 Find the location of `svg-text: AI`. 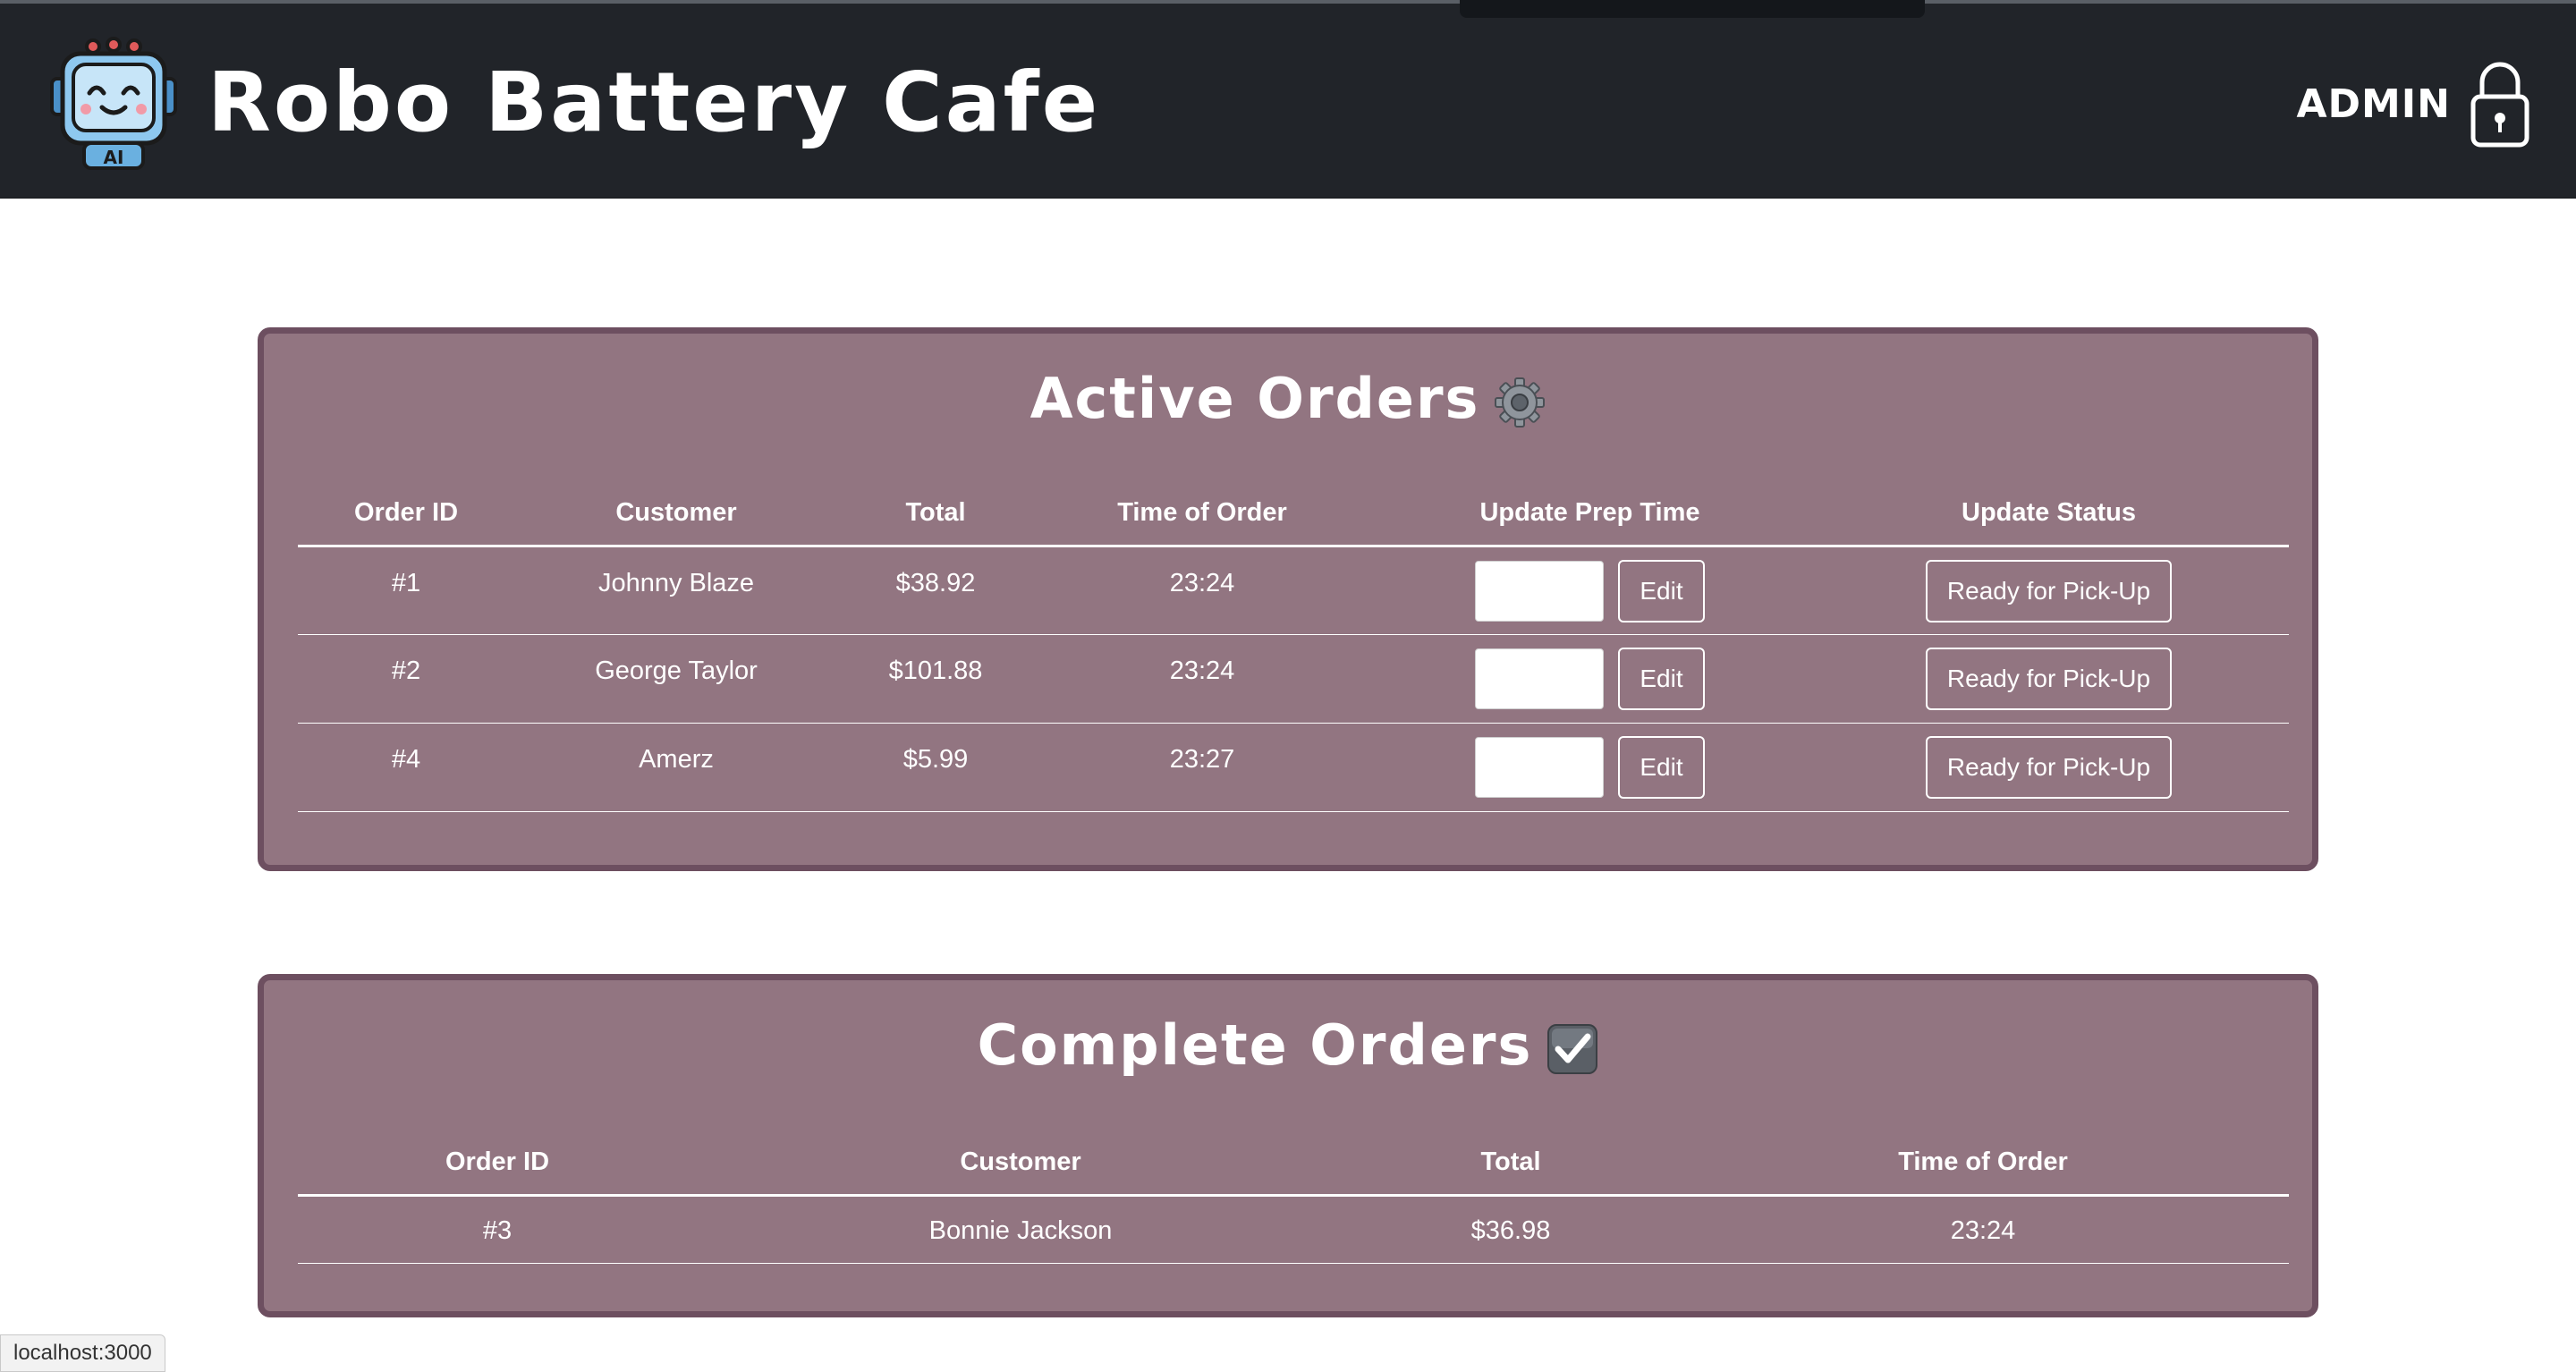

svg-text: AI is located at coordinates (114, 157).